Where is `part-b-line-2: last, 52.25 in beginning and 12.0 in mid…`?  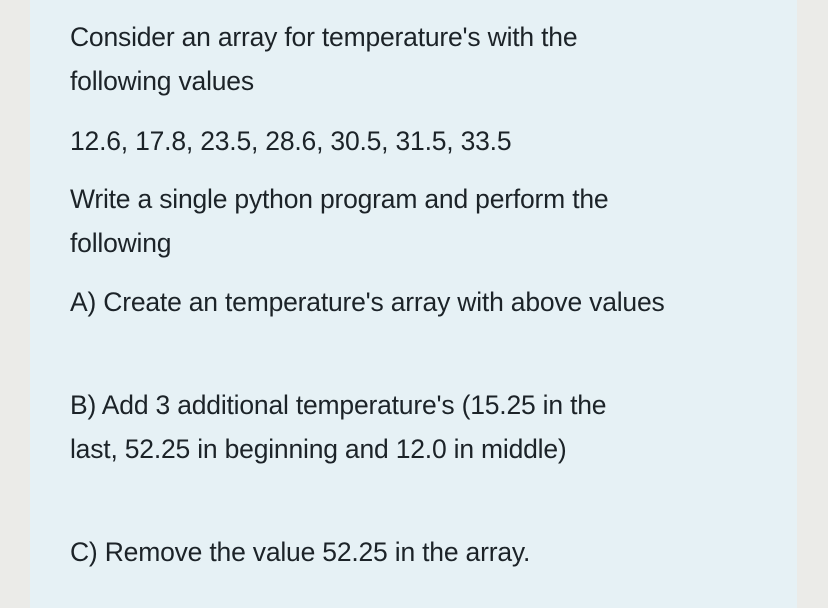 part-b-line-2: last, 52.25 in beginning and 12.0 in mid… is located at coordinates (318, 449).